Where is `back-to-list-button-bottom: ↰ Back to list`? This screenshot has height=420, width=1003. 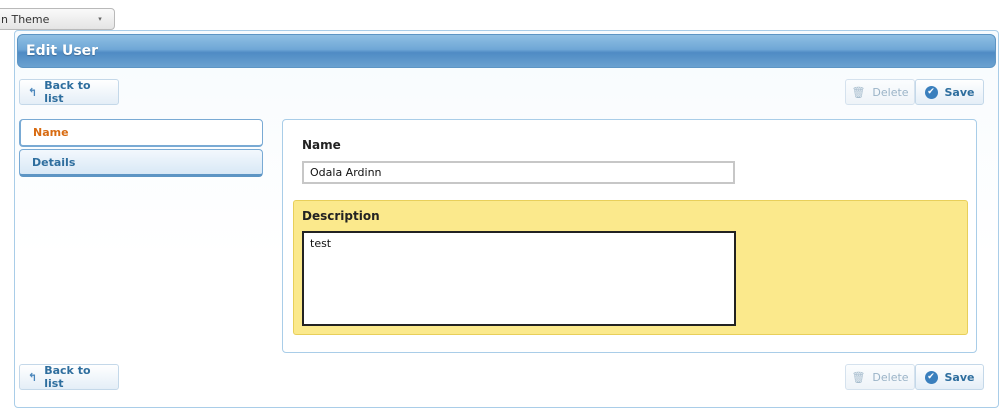
back-to-list-button-bottom: ↰ Back to list is located at coordinates (69, 377).